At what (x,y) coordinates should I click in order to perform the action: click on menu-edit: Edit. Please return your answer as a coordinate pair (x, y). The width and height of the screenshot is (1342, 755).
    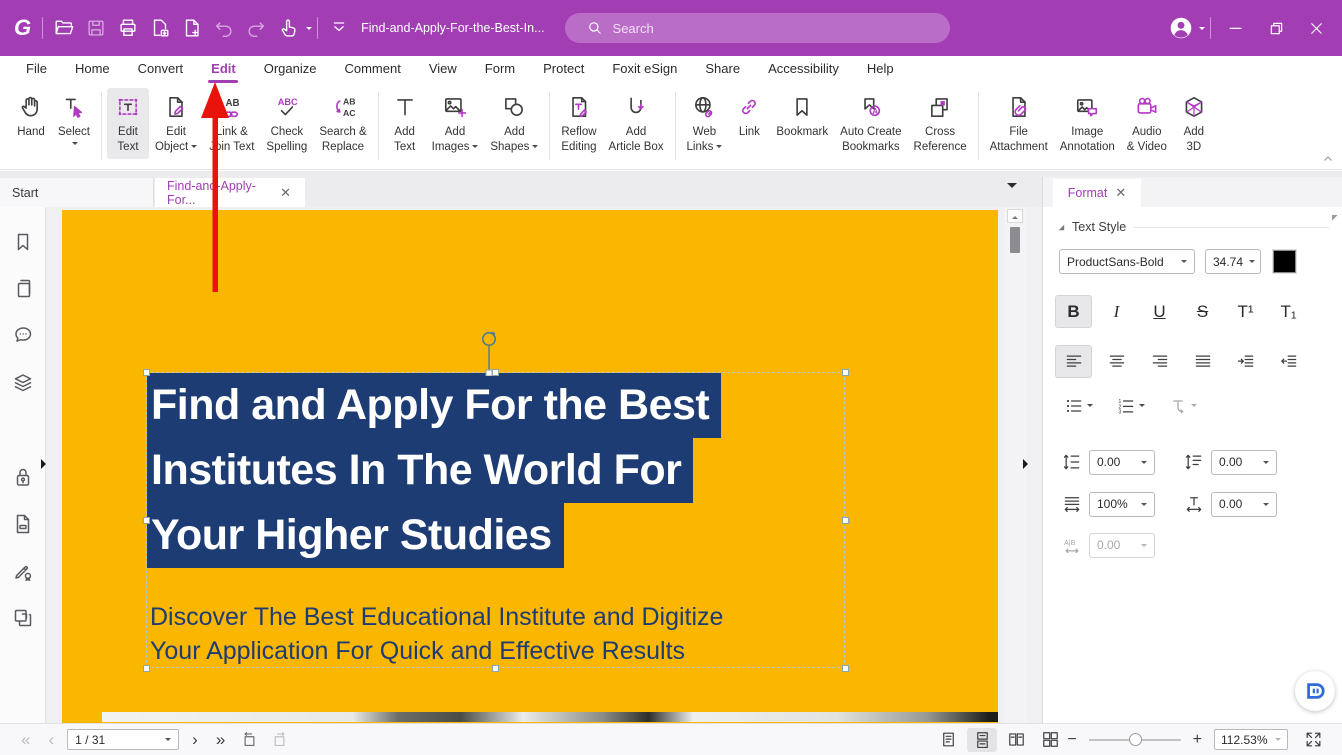
    Looking at the image, I should click on (223, 70).